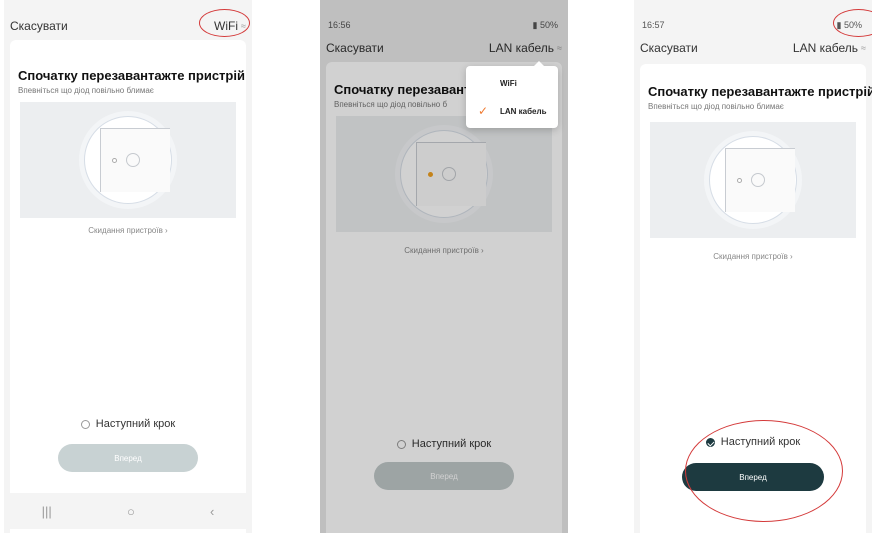  Describe the element at coordinates (753, 48) in the screenshot. I see `top-nav: Скасувати LAN кабель ≈` at that location.